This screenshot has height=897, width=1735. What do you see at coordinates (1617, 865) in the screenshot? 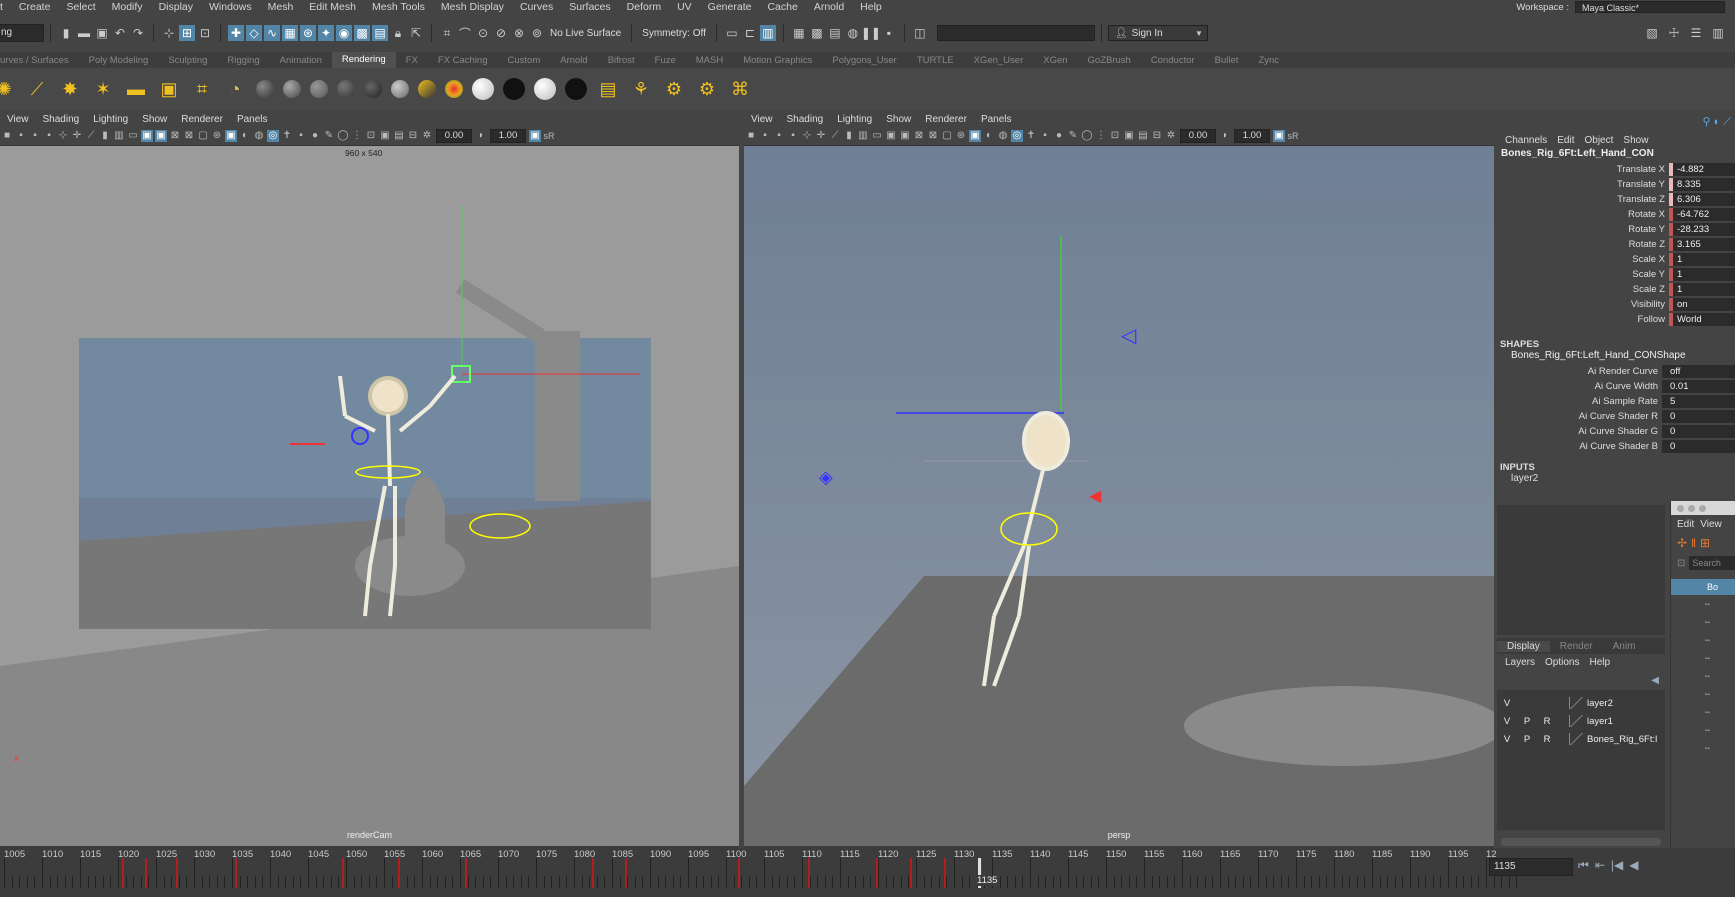
I see `step-back-frame-icon: |◀` at bounding box center [1617, 865].